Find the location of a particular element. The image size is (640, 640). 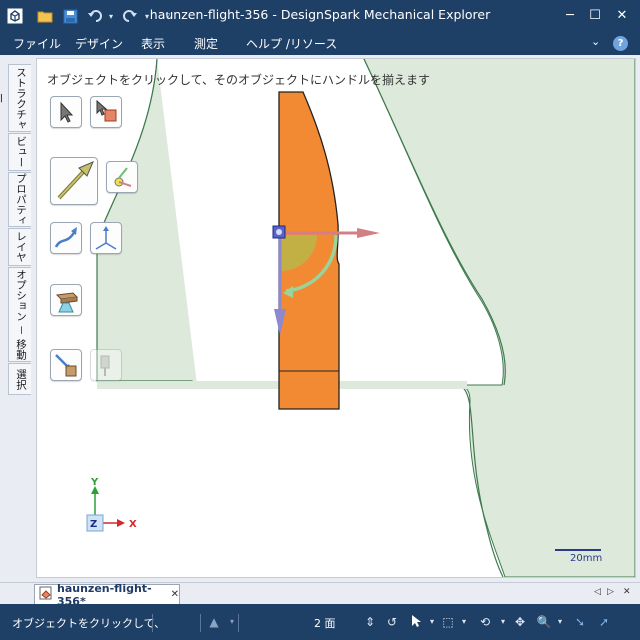

zoom-icon: 🔍 is located at coordinates (544, 622).